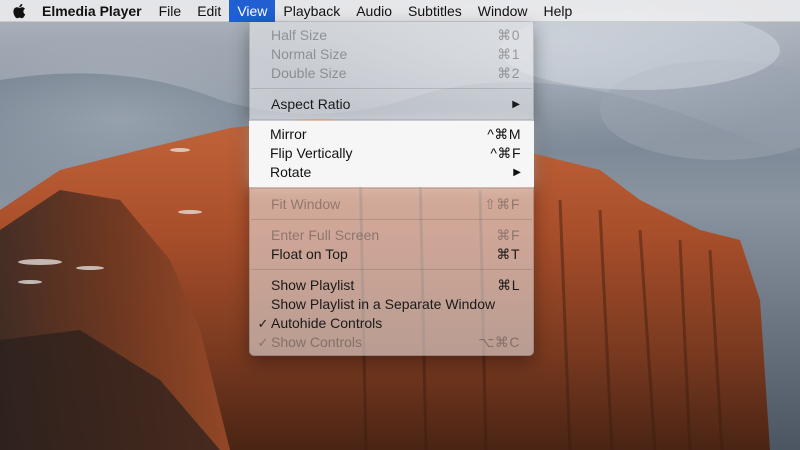 Image resolution: width=800 pixels, height=450 pixels. I want to click on menu-window: Window, so click(503, 11).